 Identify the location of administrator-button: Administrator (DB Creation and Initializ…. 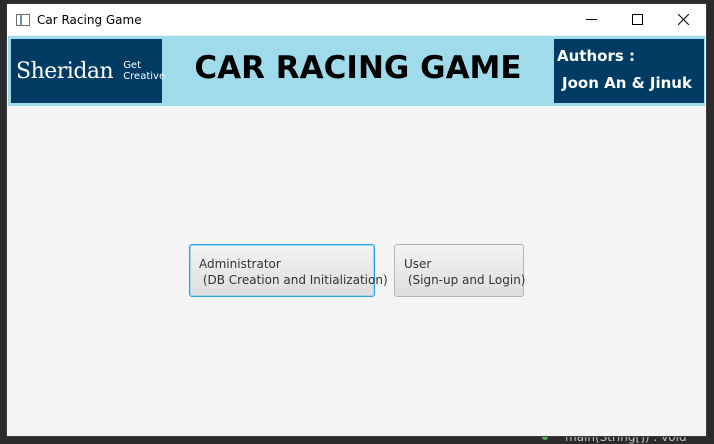
(288, 270).